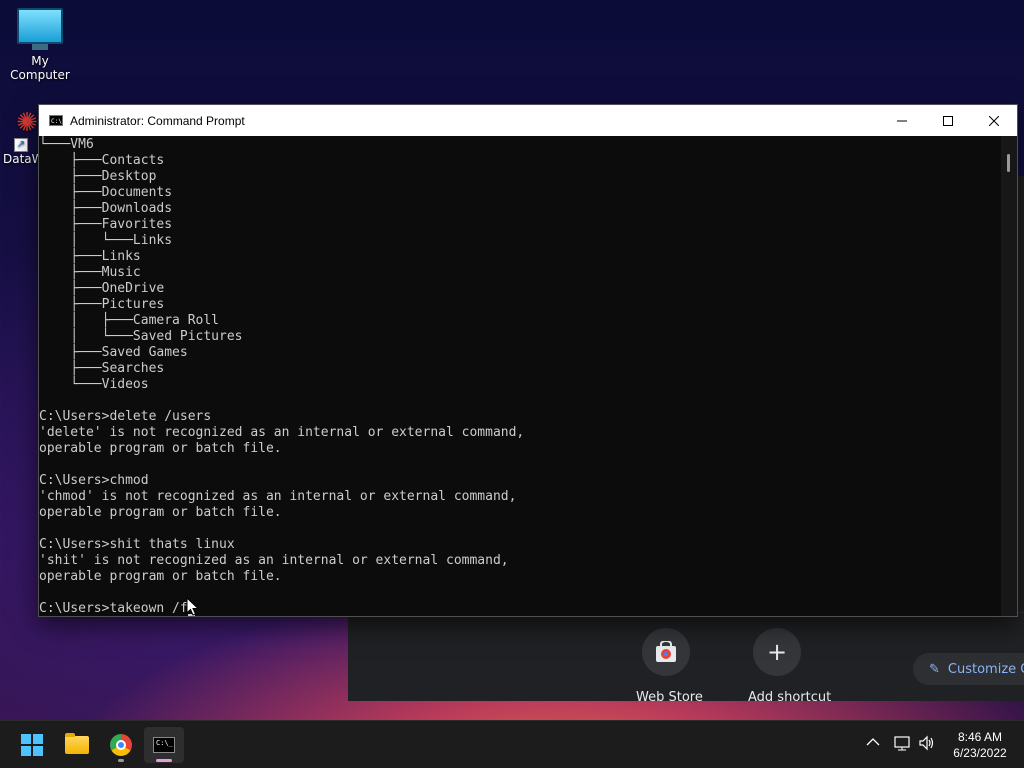 The width and height of the screenshot is (1024, 768). I want to click on shortcut-label: Web Store, so click(669, 697).